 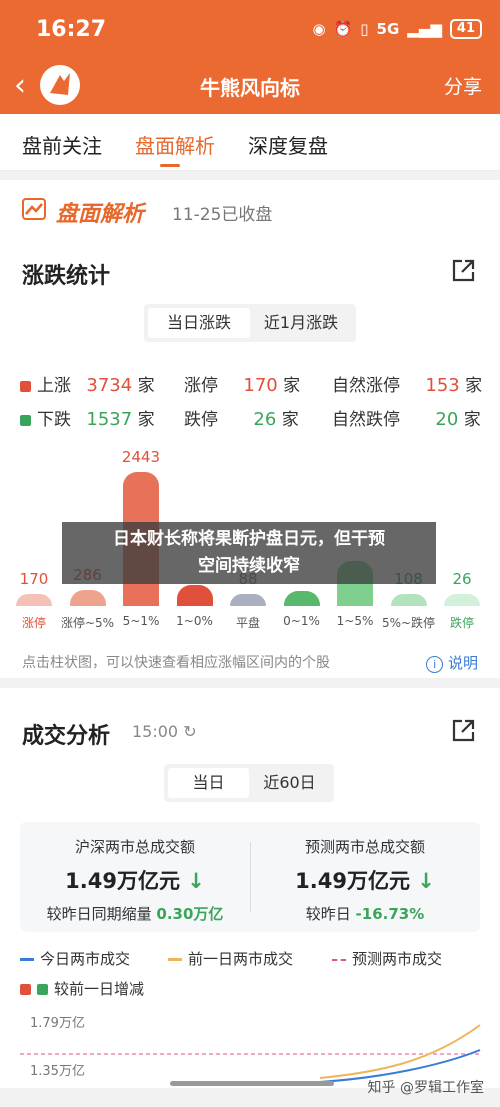 I want to click on share-button: 分享, so click(x=463, y=85).